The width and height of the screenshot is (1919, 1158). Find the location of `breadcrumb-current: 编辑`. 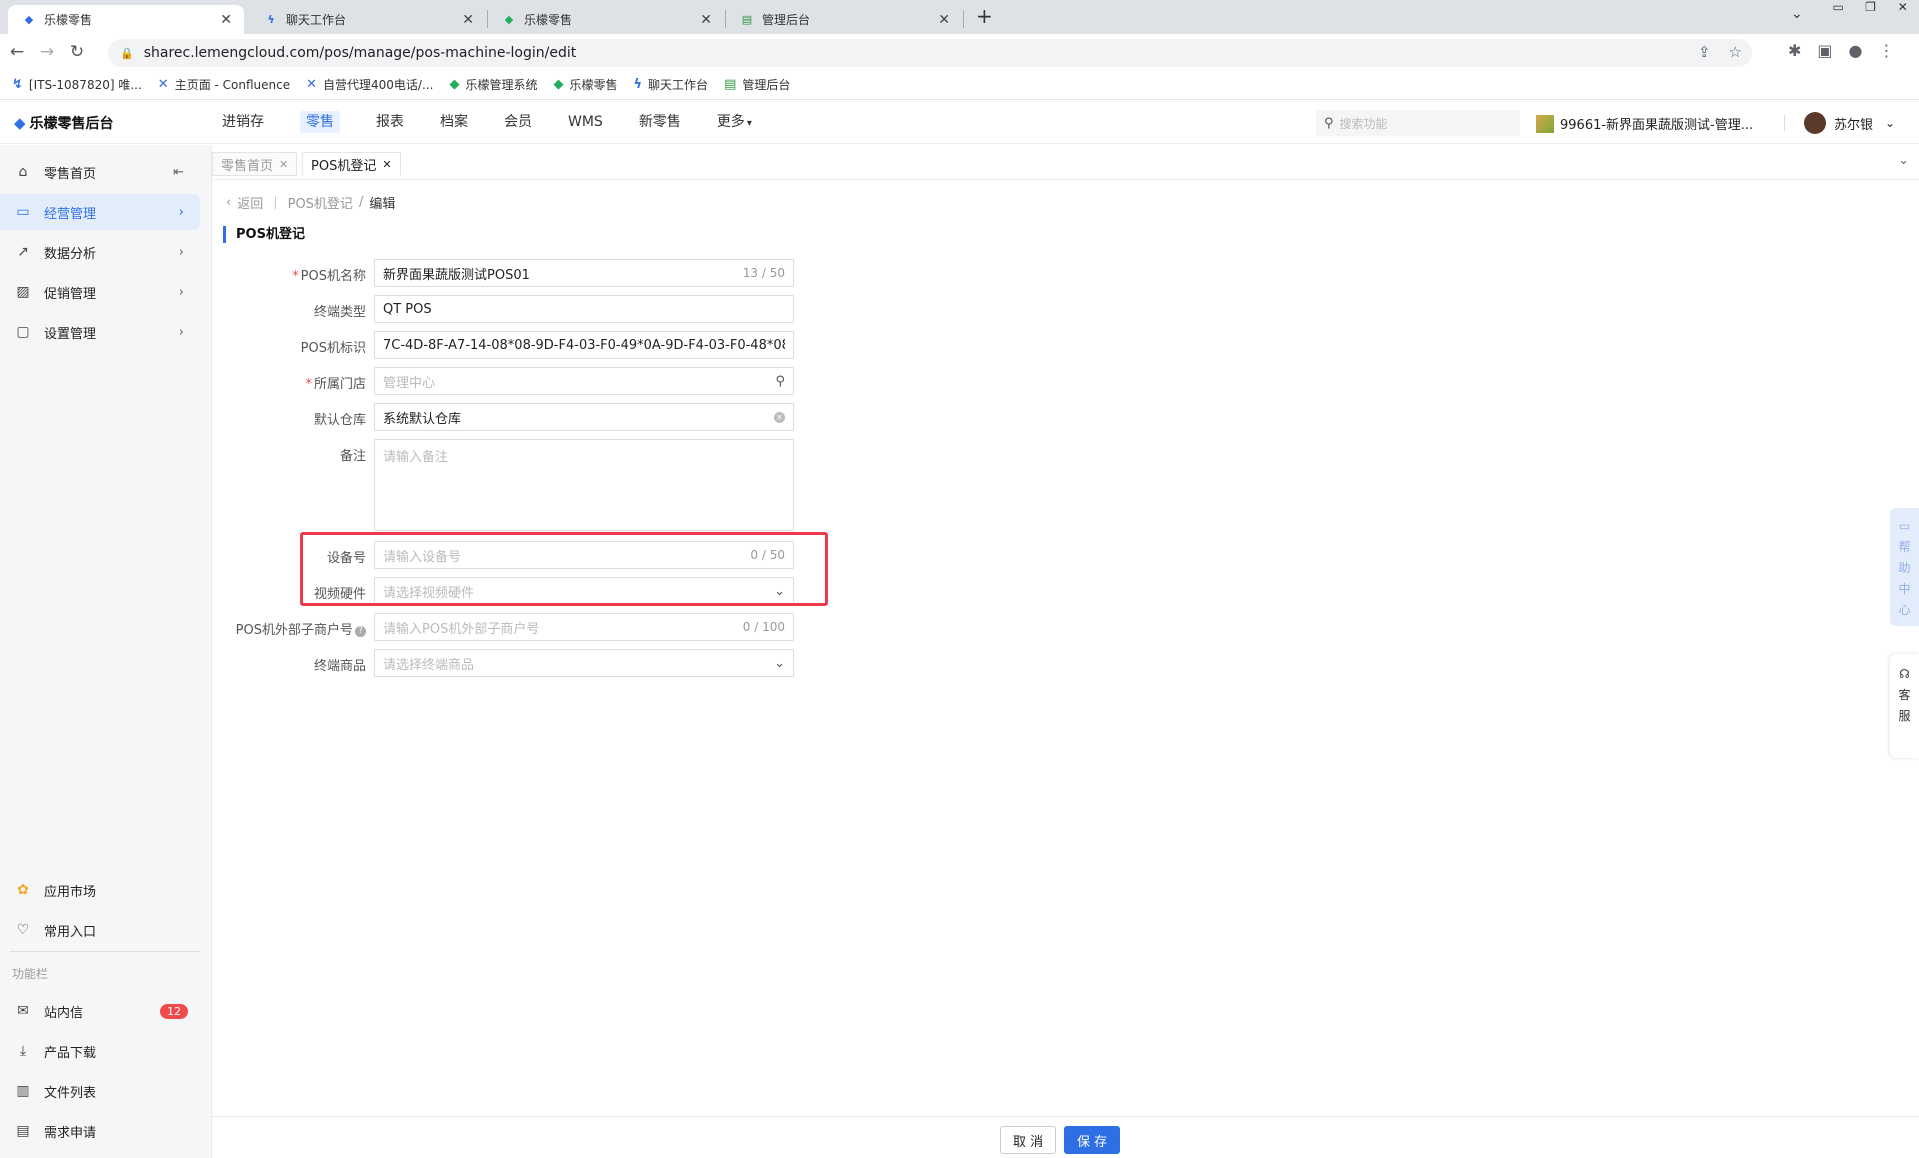

breadcrumb-current: 编辑 is located at coordinates (382, 204).